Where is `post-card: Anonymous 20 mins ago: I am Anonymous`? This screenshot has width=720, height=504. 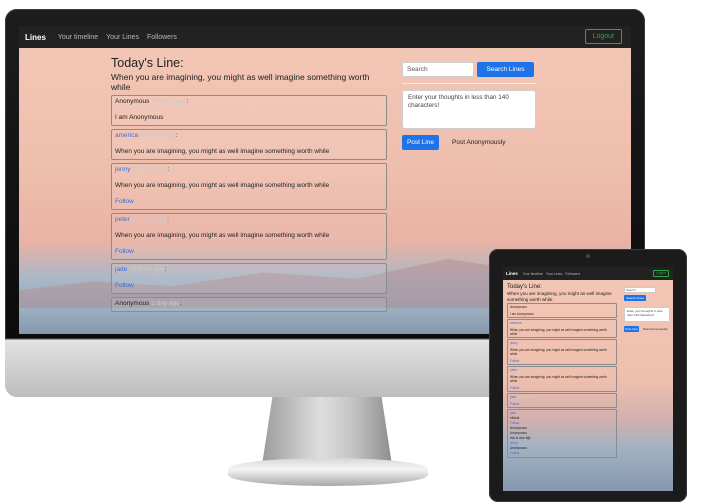 post-card: Anonymous 20 mins ago: I am Anonymous is located at coordinates (249, 110).